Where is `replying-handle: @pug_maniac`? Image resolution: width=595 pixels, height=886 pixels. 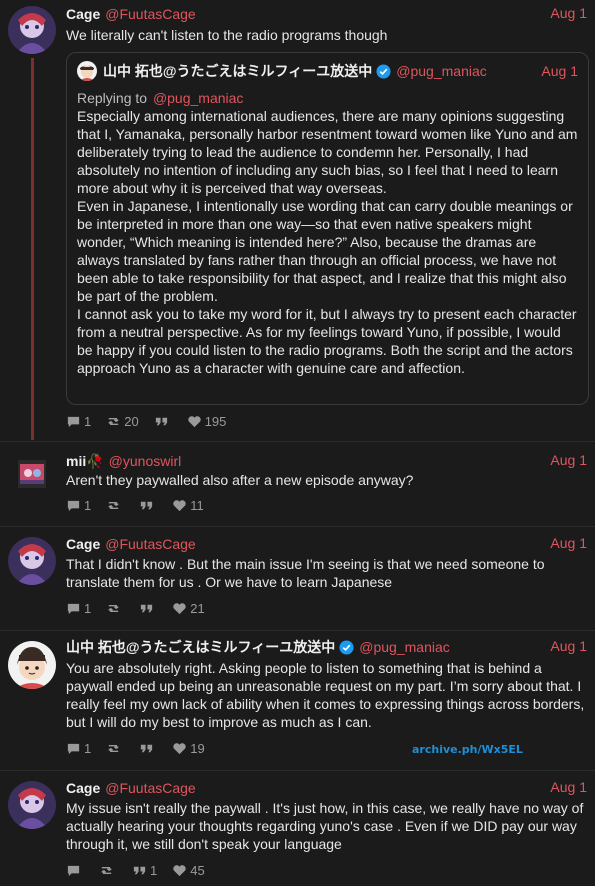 replying-handle: @pug_maniac is located at coordinates (198, 98).